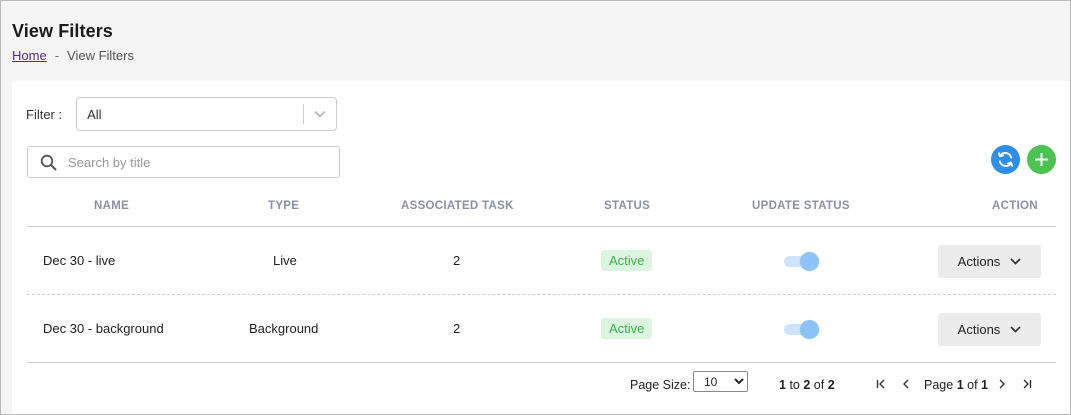 The image size is (1071, 415). Describe the element at coordinates (801, 206) in the screenshot. I see `column-header-update-status: UPDATE STATUS` at that location.